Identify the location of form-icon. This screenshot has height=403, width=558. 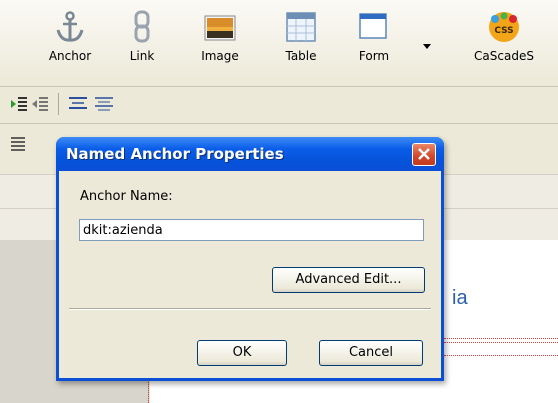
(374, 27).